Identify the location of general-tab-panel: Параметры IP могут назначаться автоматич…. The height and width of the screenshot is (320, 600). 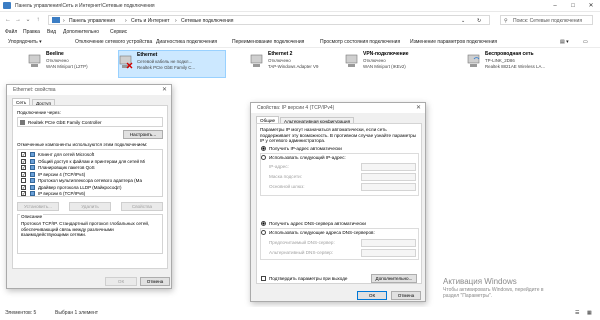
(339, 203).